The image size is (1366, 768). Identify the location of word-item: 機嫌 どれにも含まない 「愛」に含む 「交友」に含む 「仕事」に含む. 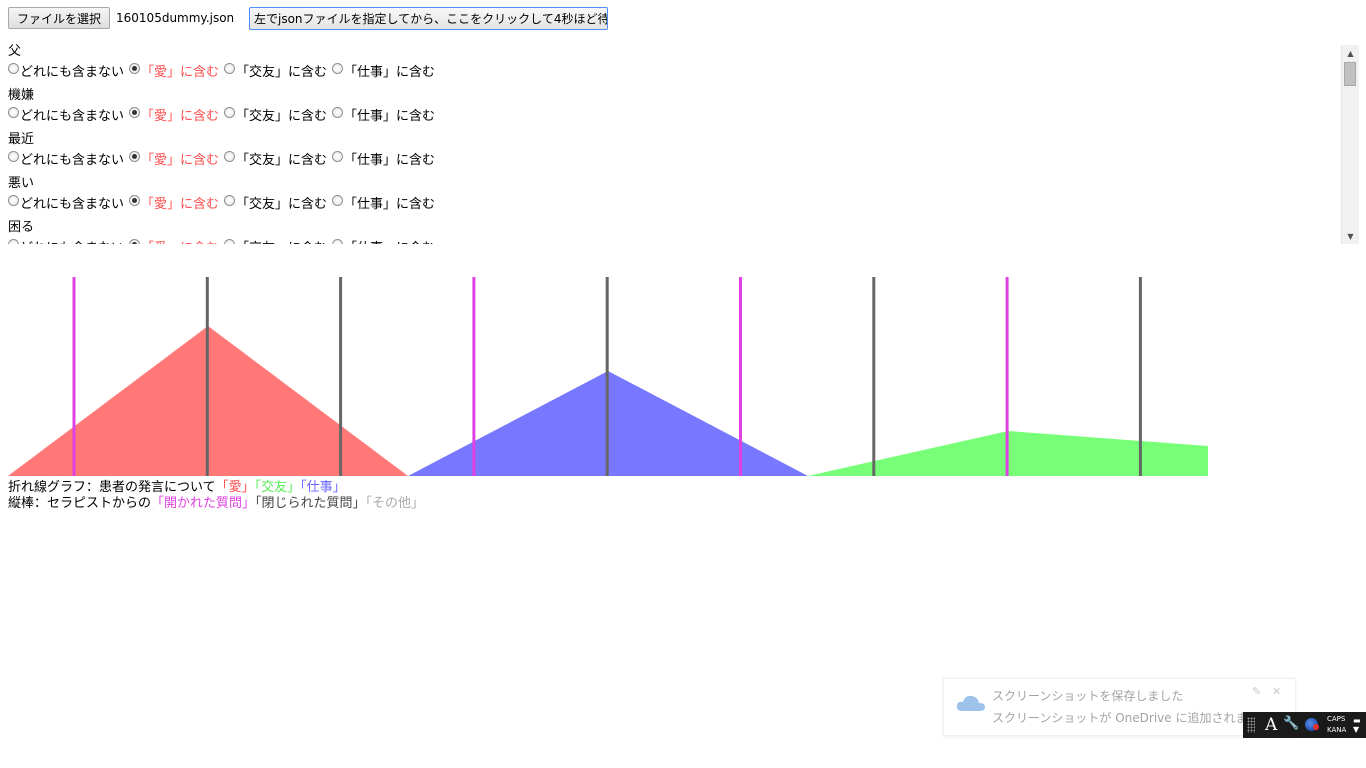
(683, 110).